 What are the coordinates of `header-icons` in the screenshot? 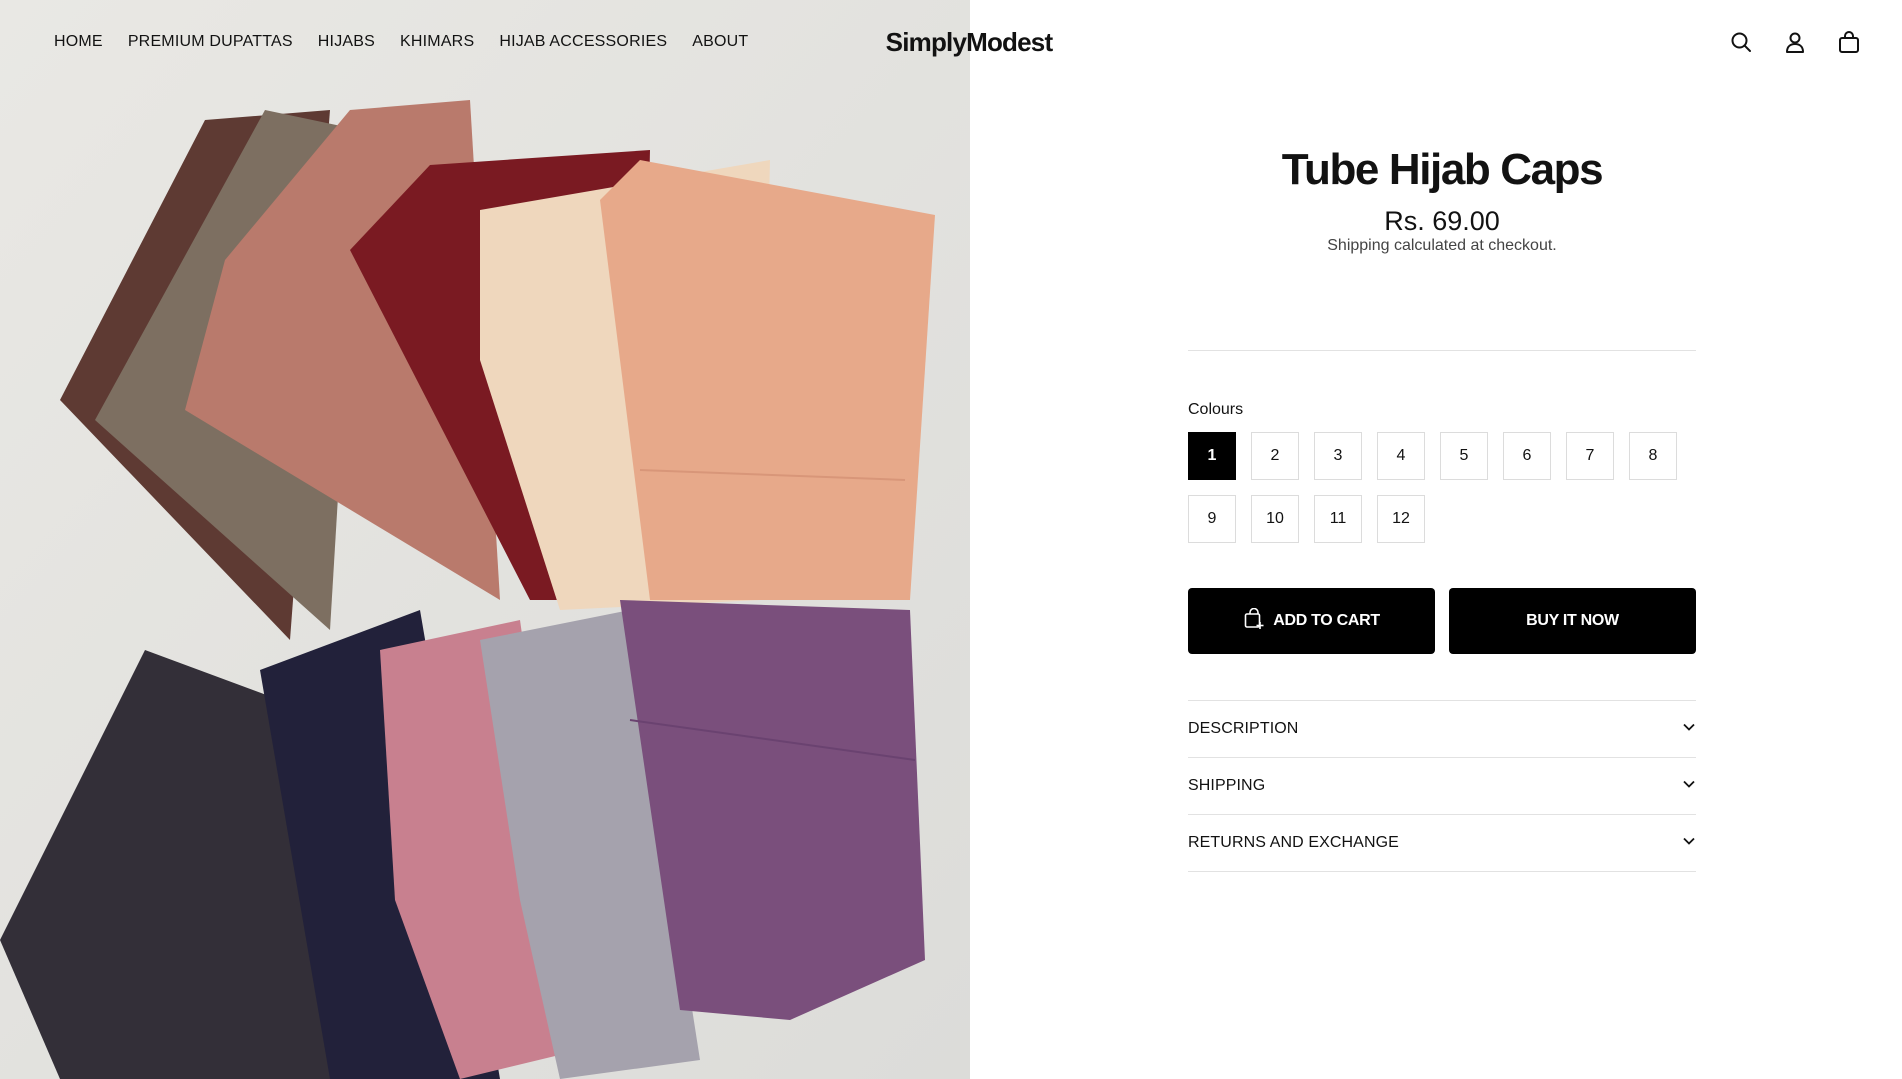 It's located at (1795, 42).